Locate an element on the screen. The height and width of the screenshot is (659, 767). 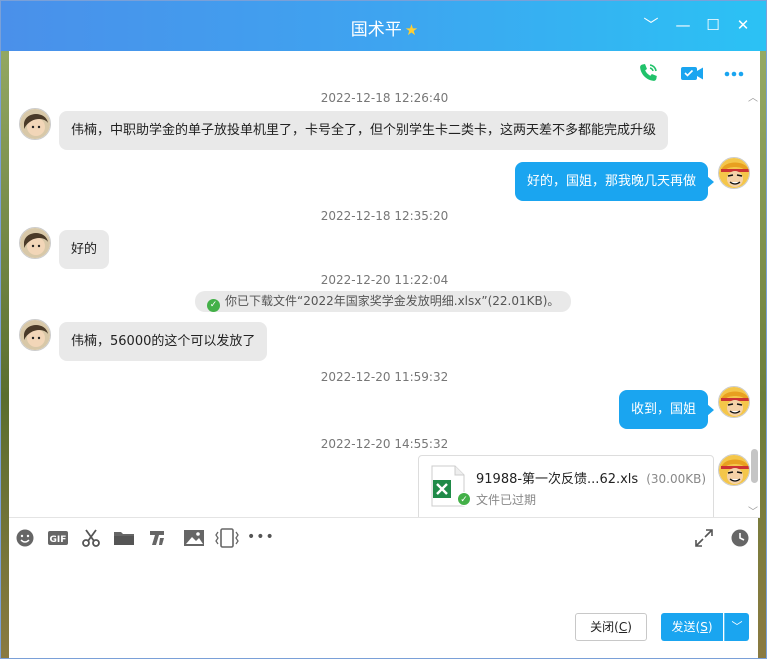
message-bubble-outgoing: 好的，国姐，那我晚几天再做 is located at coordinates (614, 181).